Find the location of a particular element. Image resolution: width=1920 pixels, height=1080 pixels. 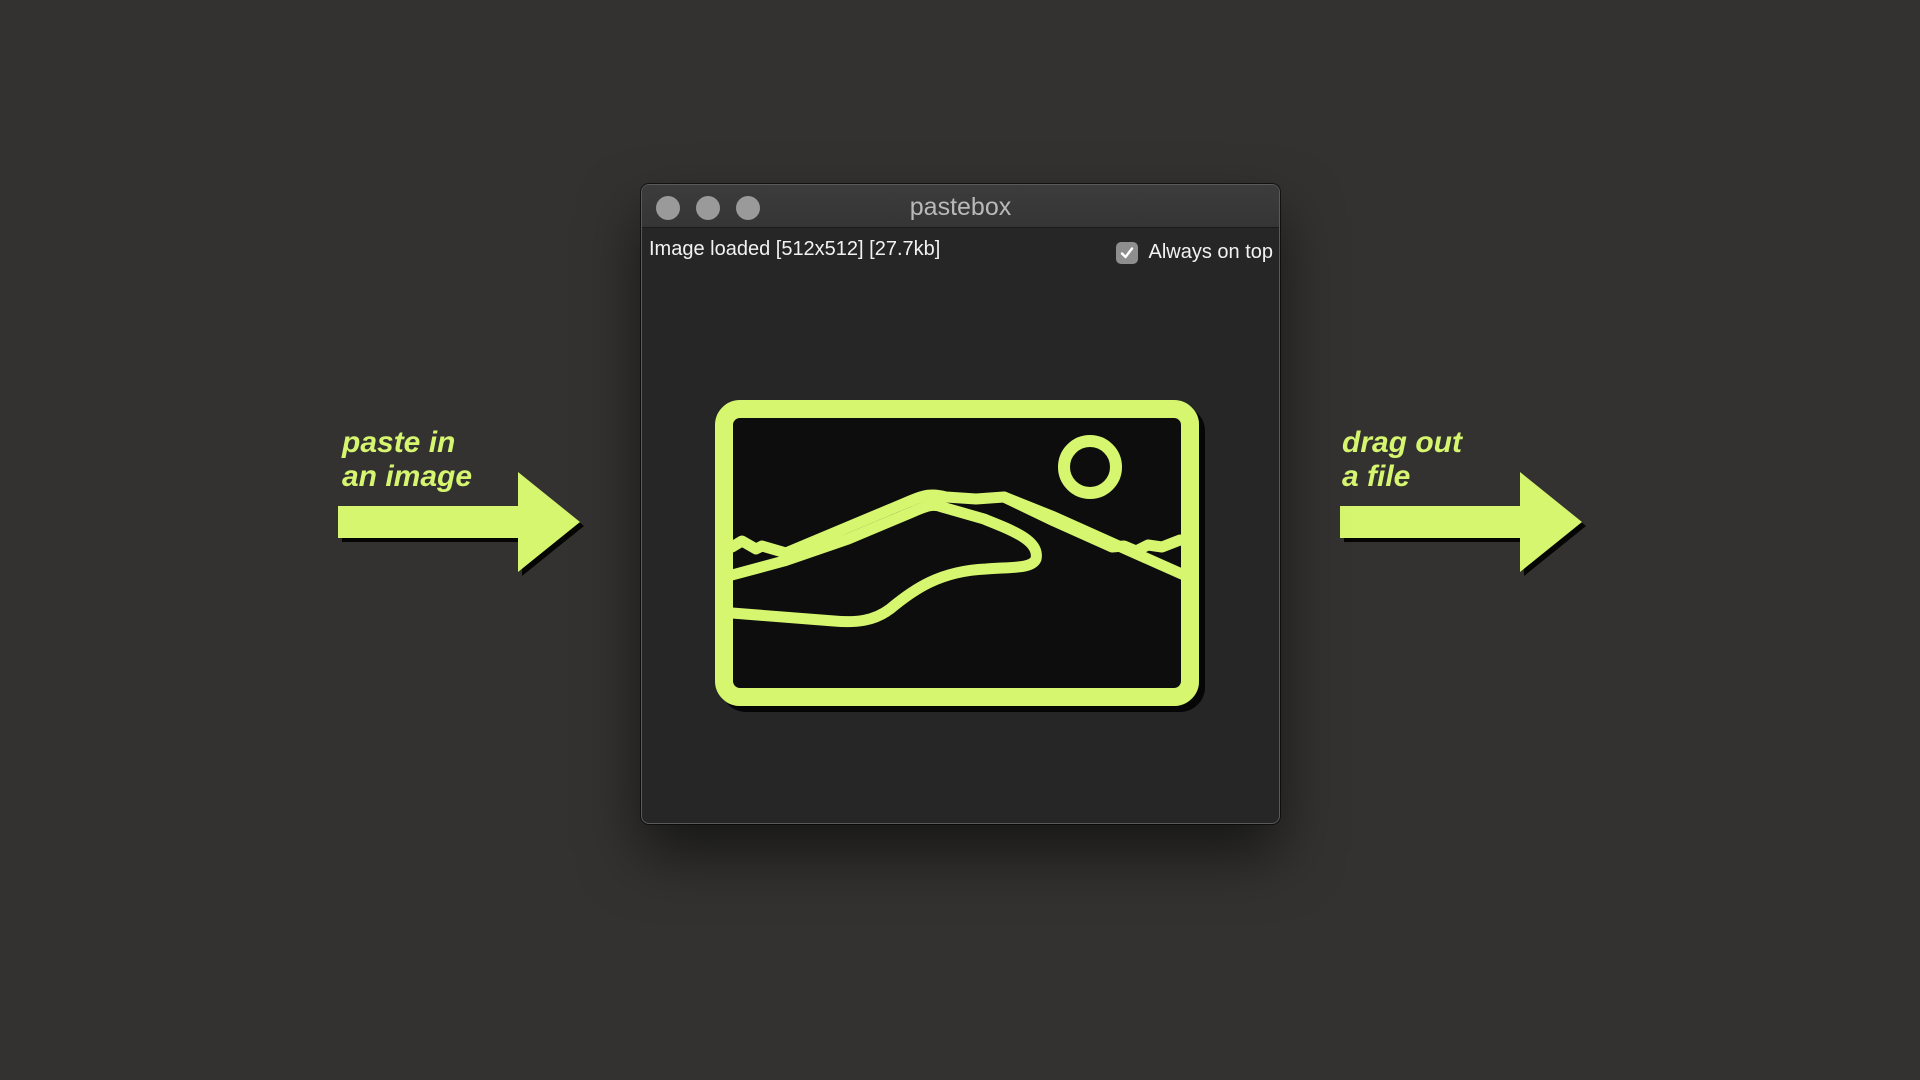

status-text: Image loaded [512x512] [27.7kb] is located at coordinates (795, 249).